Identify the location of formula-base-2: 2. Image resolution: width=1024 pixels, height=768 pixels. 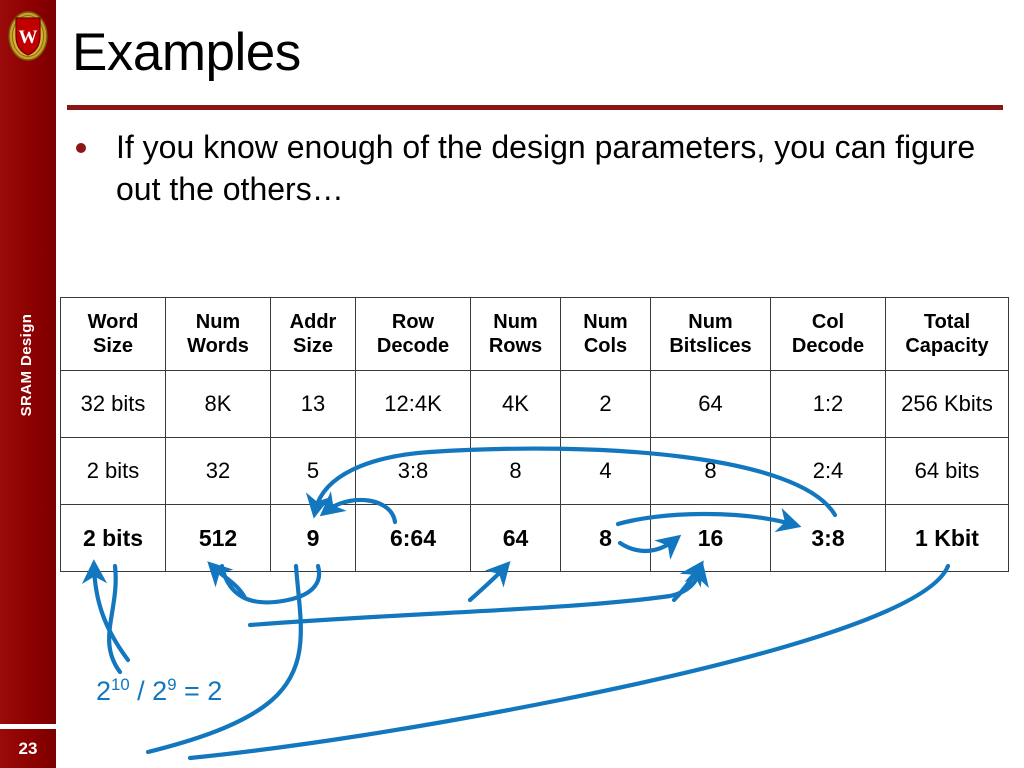
(160, 691).